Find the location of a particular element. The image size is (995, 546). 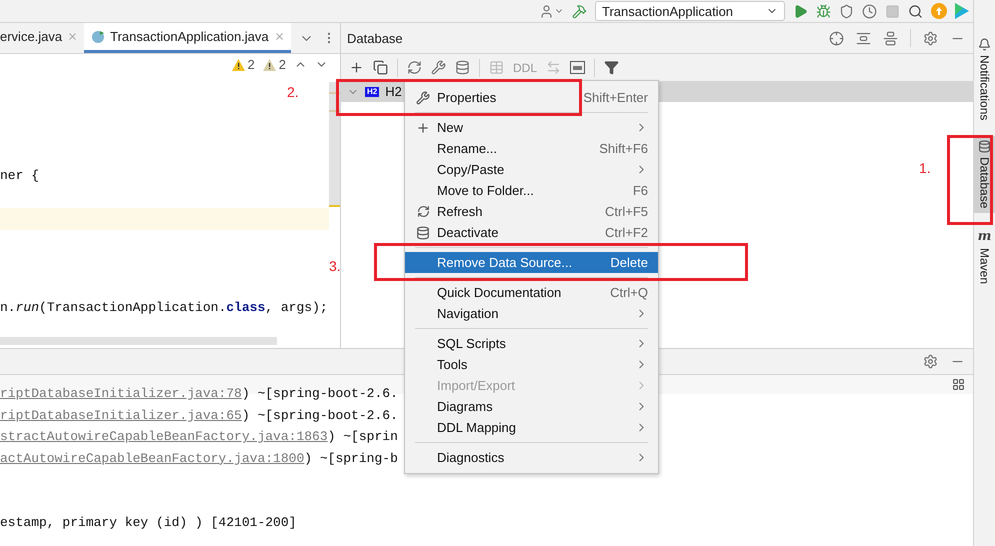

step-number: 3. is located at coordinates (335, 266).